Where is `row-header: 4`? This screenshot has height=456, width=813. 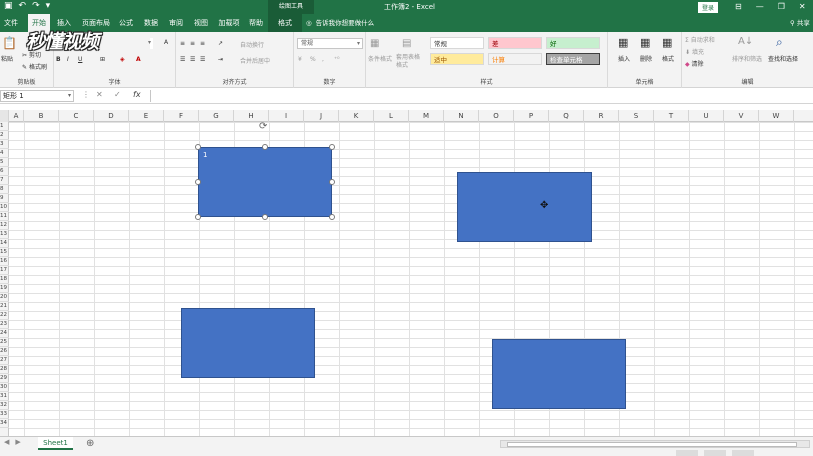 row-header: 4 is located at coordinates (4, 153).